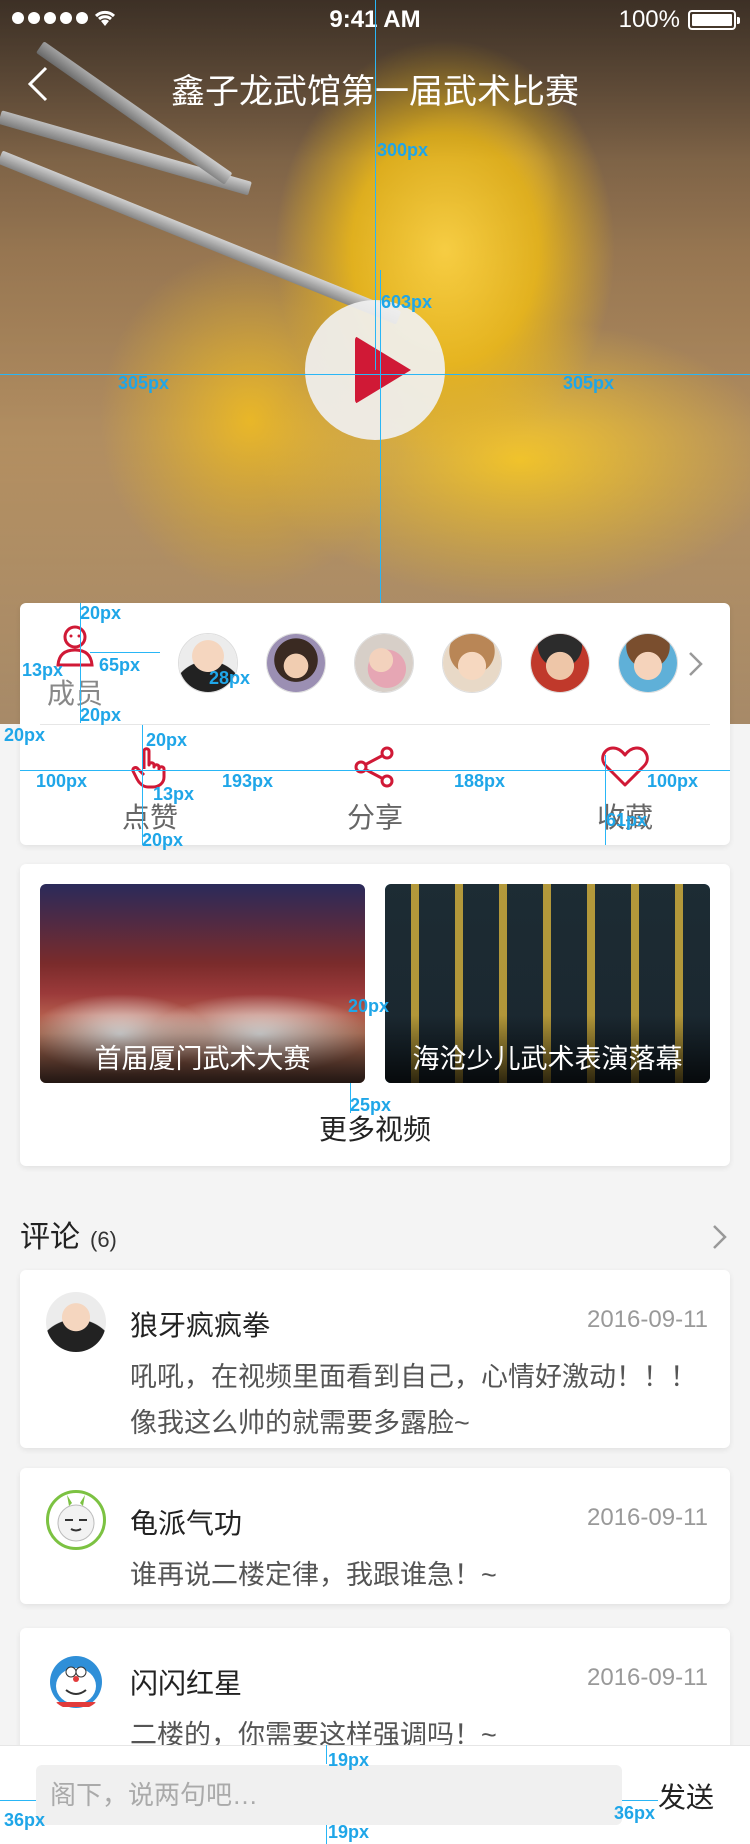 The width and height of the screenshot is (750, 1844). What do you see at coordinates (625, 766) in the screenshot?
I see `heart-icon` at bounding box center [625, 766].